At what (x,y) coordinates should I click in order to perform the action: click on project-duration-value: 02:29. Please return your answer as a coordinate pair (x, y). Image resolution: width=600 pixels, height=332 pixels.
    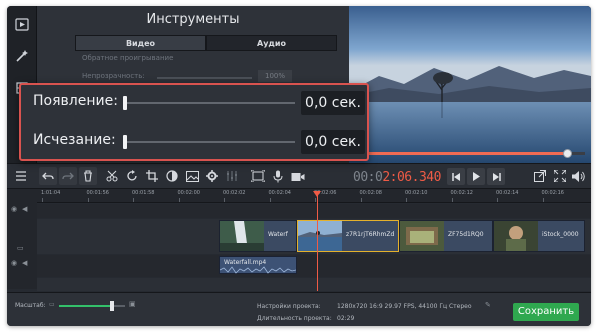
    Looking at the image, I should click on (346, 318).